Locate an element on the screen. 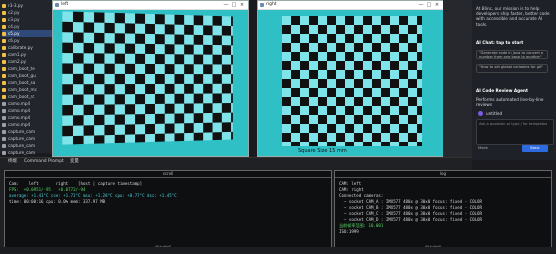 Image resolution: width=556 pixels, height=254 pixels. chat-input-placeholder: Ask a question or type / for templates is located at coordinates (513, 124).